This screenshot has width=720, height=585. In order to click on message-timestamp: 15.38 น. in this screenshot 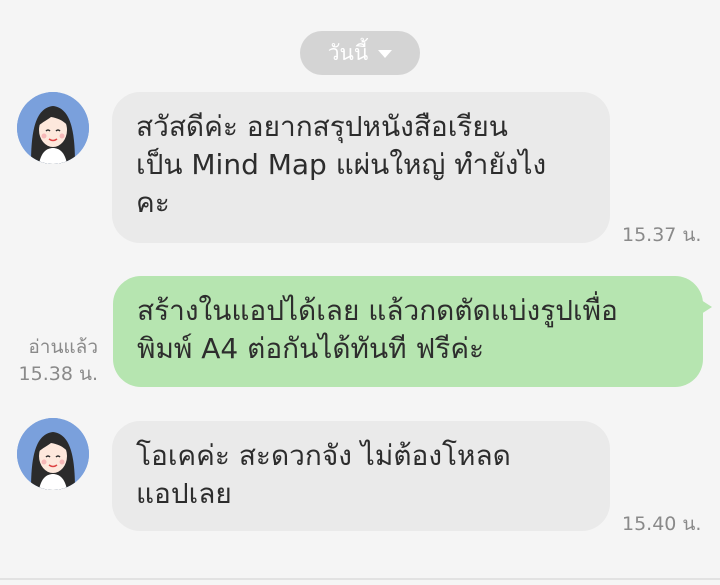, I will do `click(58, 374)`.